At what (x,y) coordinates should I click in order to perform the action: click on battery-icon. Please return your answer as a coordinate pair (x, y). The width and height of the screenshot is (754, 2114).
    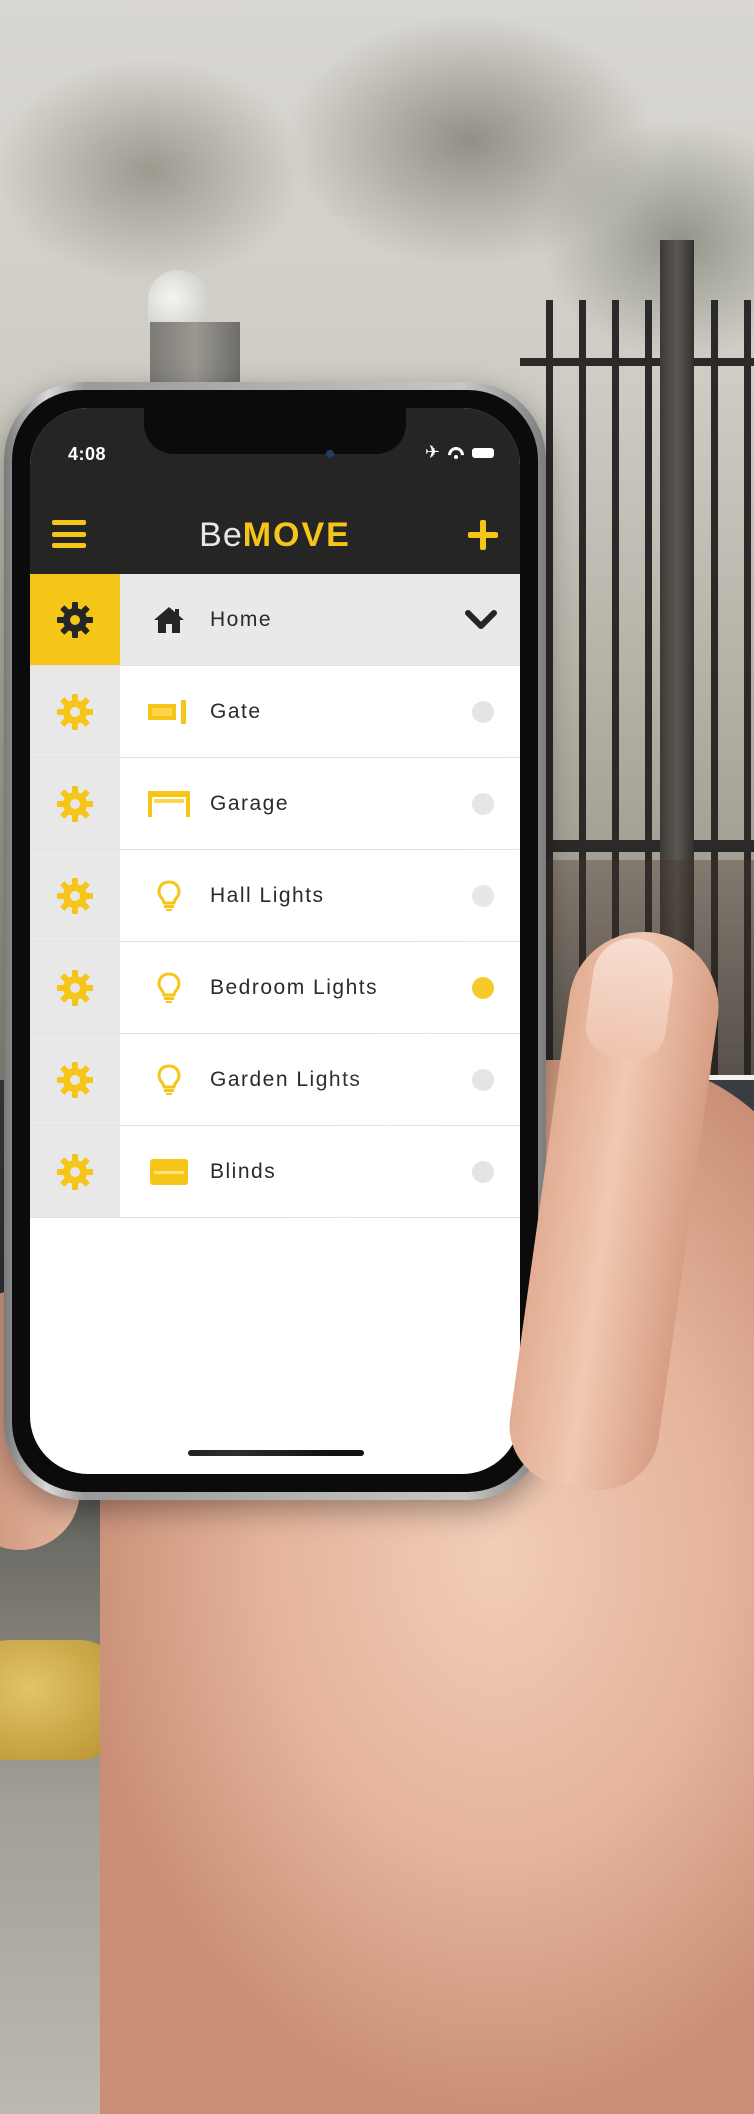
    Looking at the image, I should click on (483, 452).